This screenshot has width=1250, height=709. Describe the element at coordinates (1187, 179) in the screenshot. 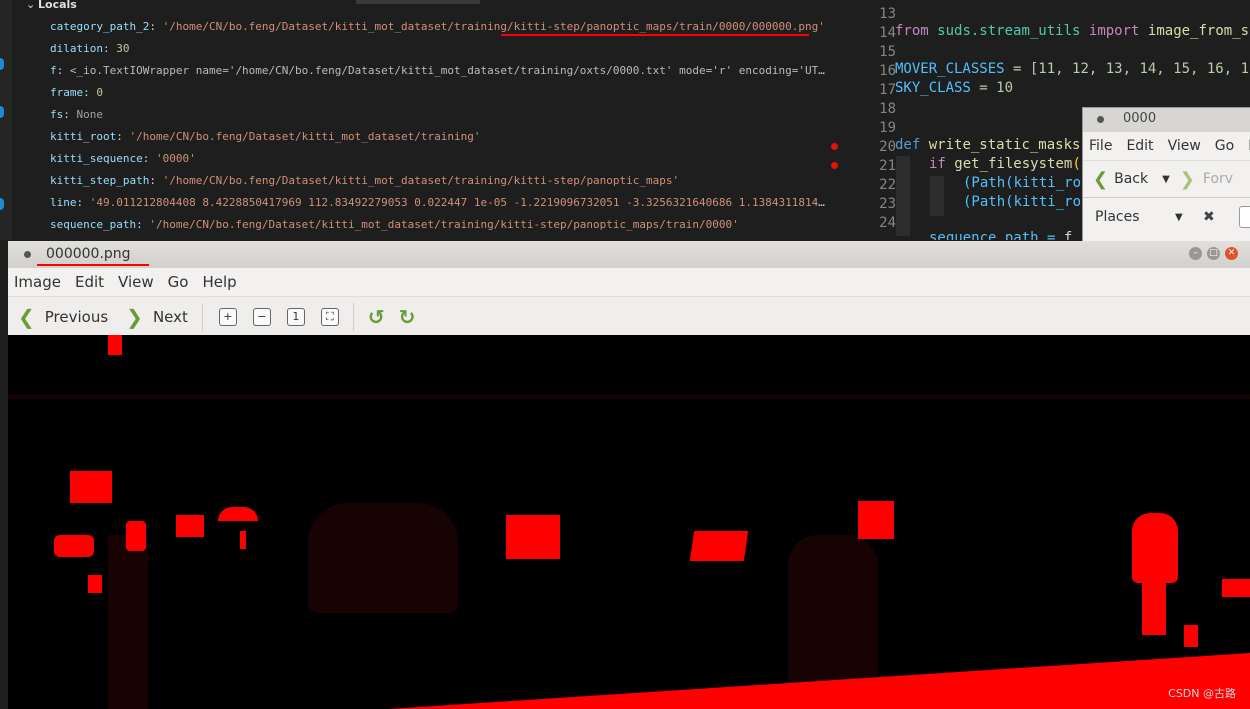

I see `forward-arrow-icon: ❯` at that location.